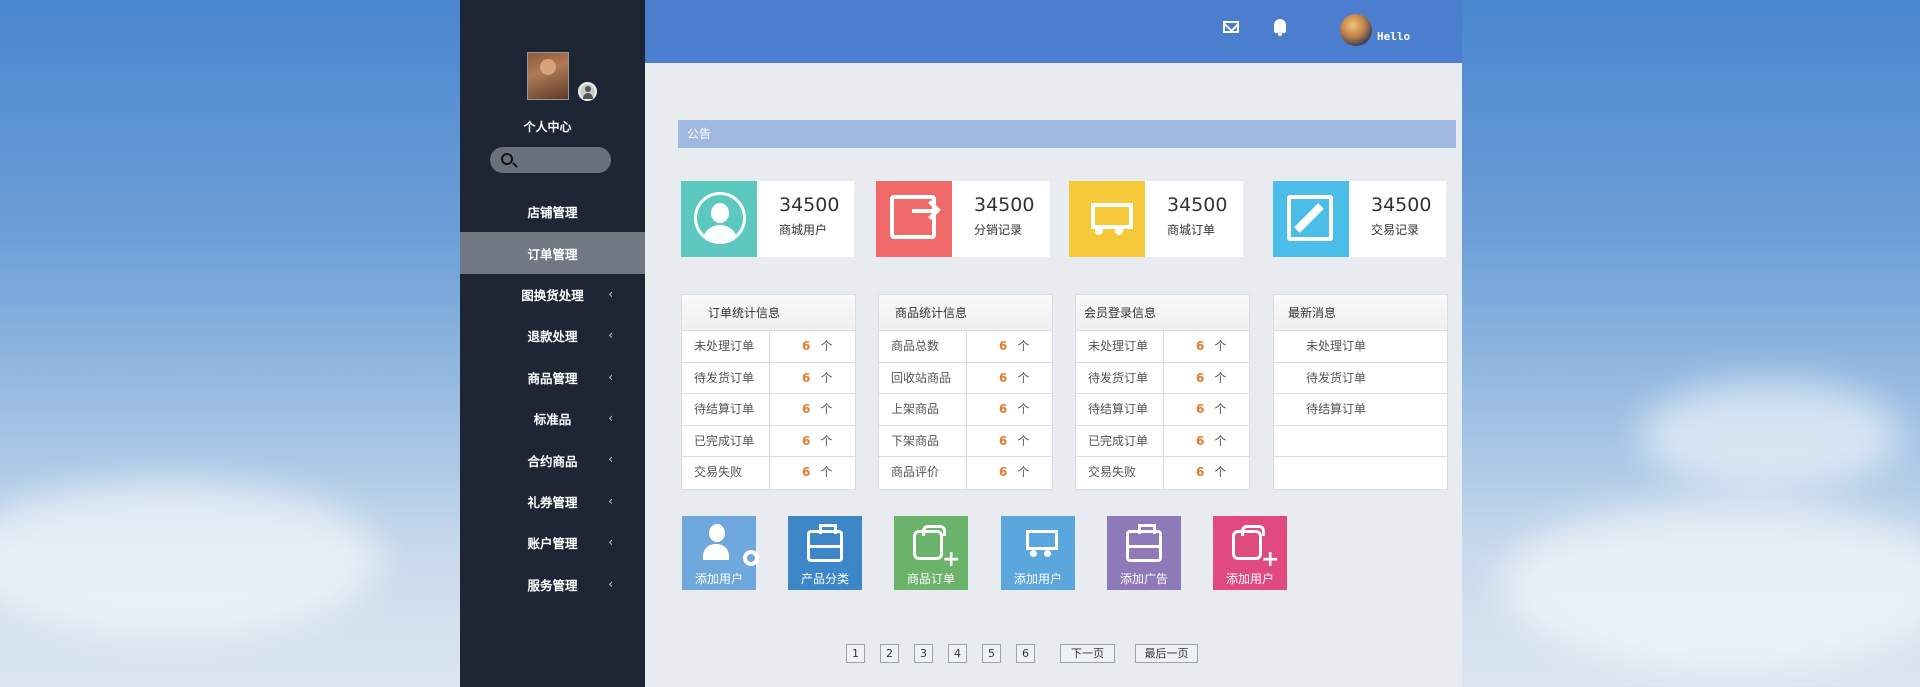  I want to click on list-item: 待结算订单, so click(1360, 410).